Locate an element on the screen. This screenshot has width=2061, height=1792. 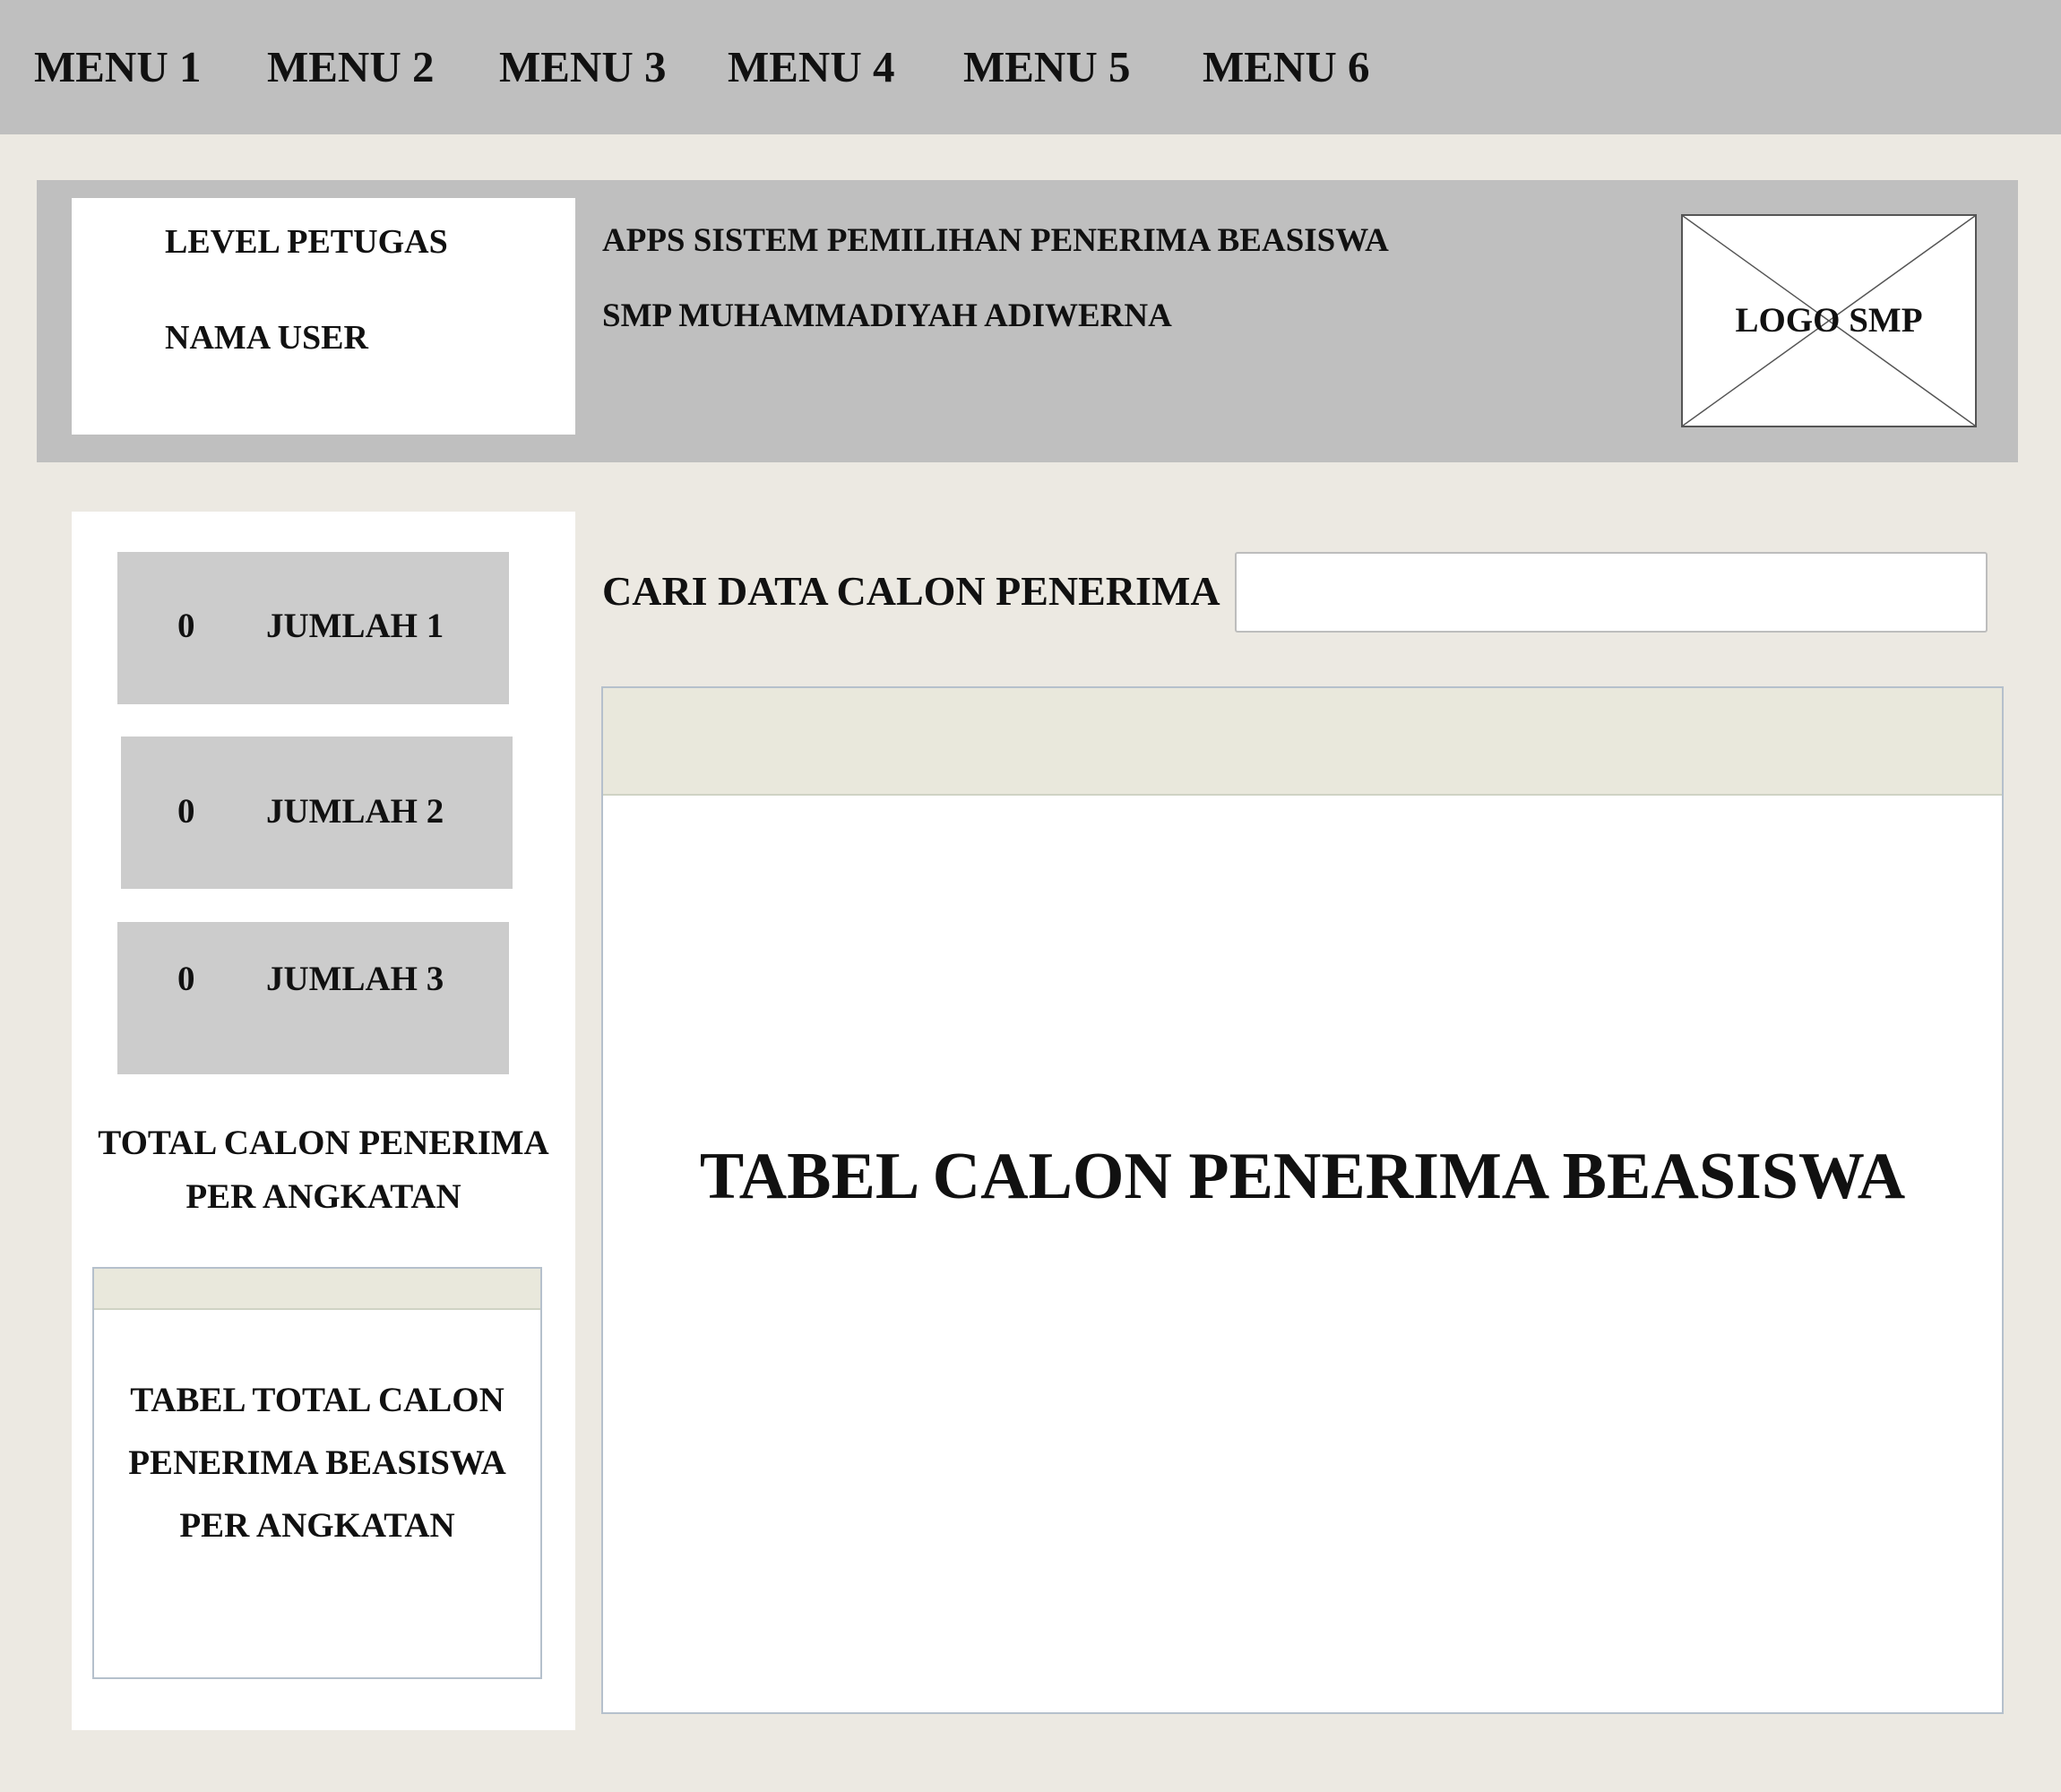
candidates-table-header is located at coordinates (1302, 742).